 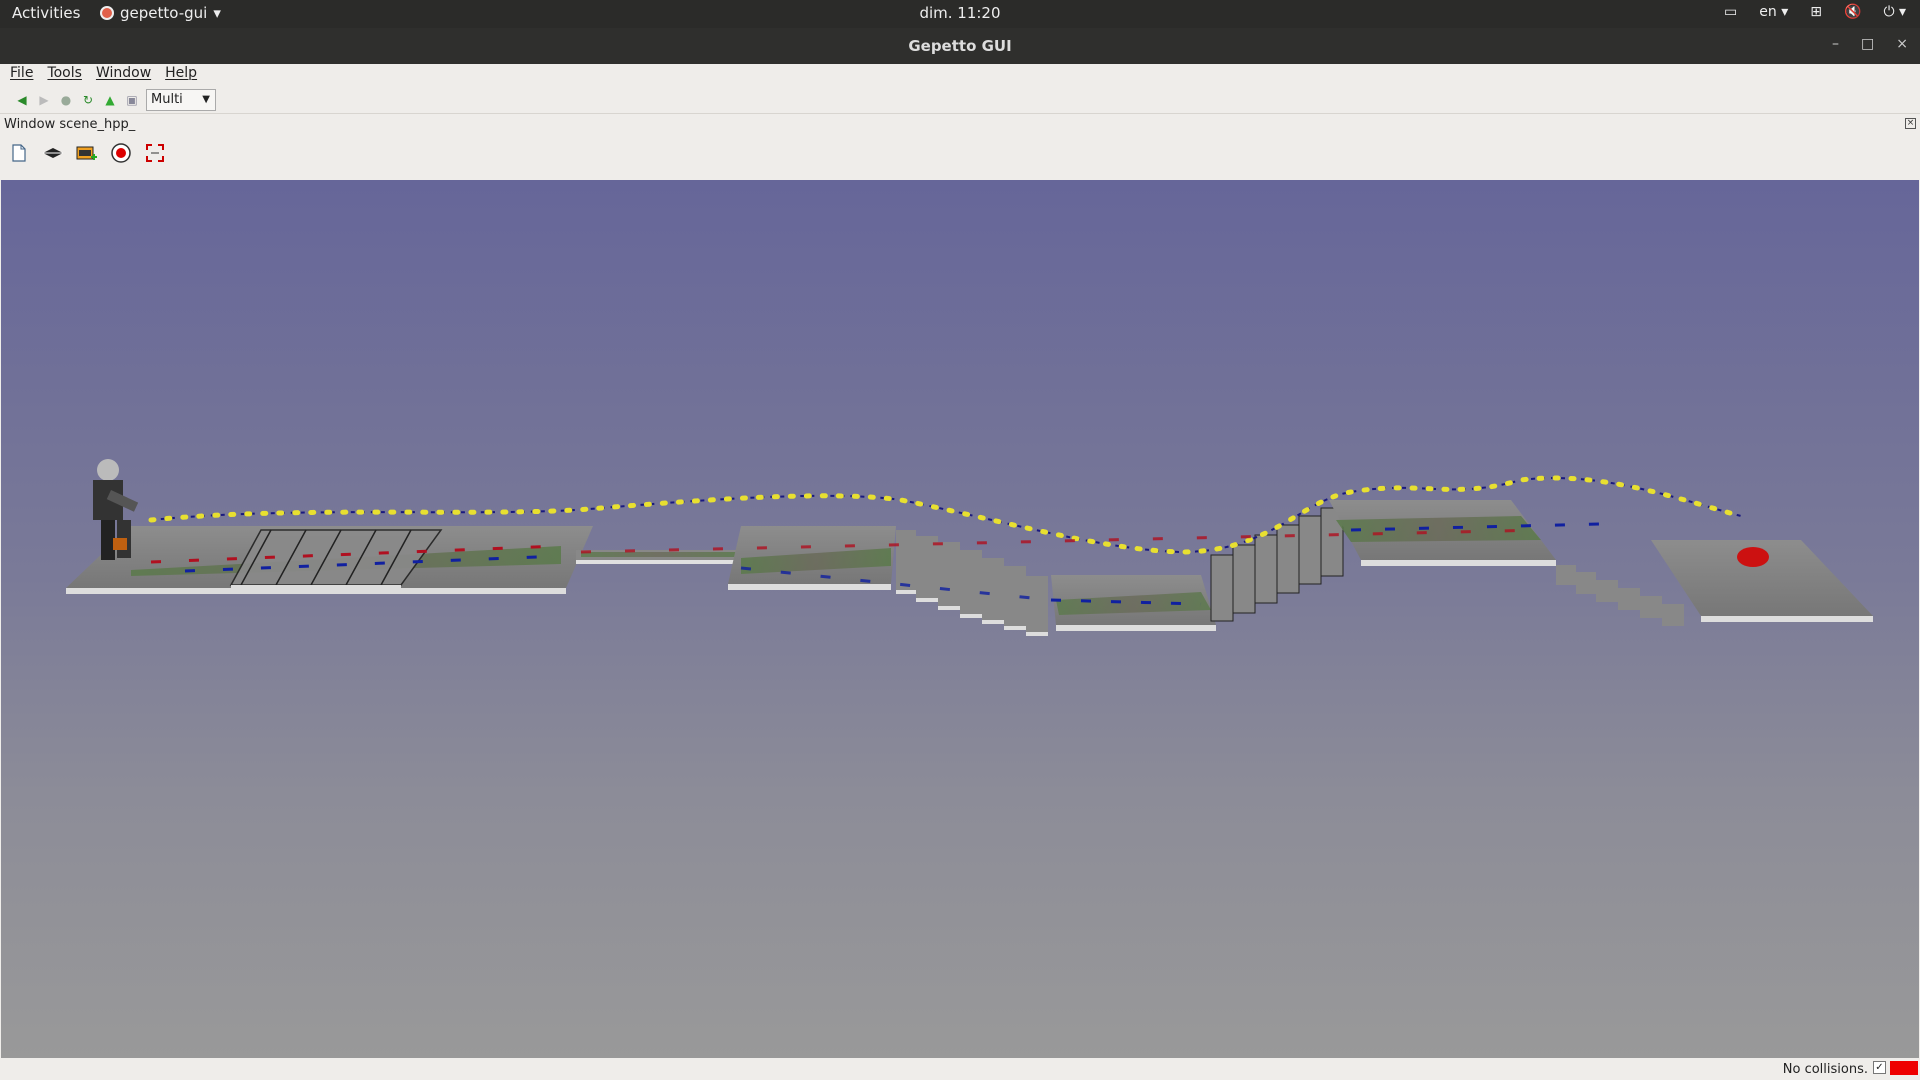 I want to click on system-tray: ▭ en ▾ ⊞ 🔇 ⏻ ▾, so click(x=1815, y=12).